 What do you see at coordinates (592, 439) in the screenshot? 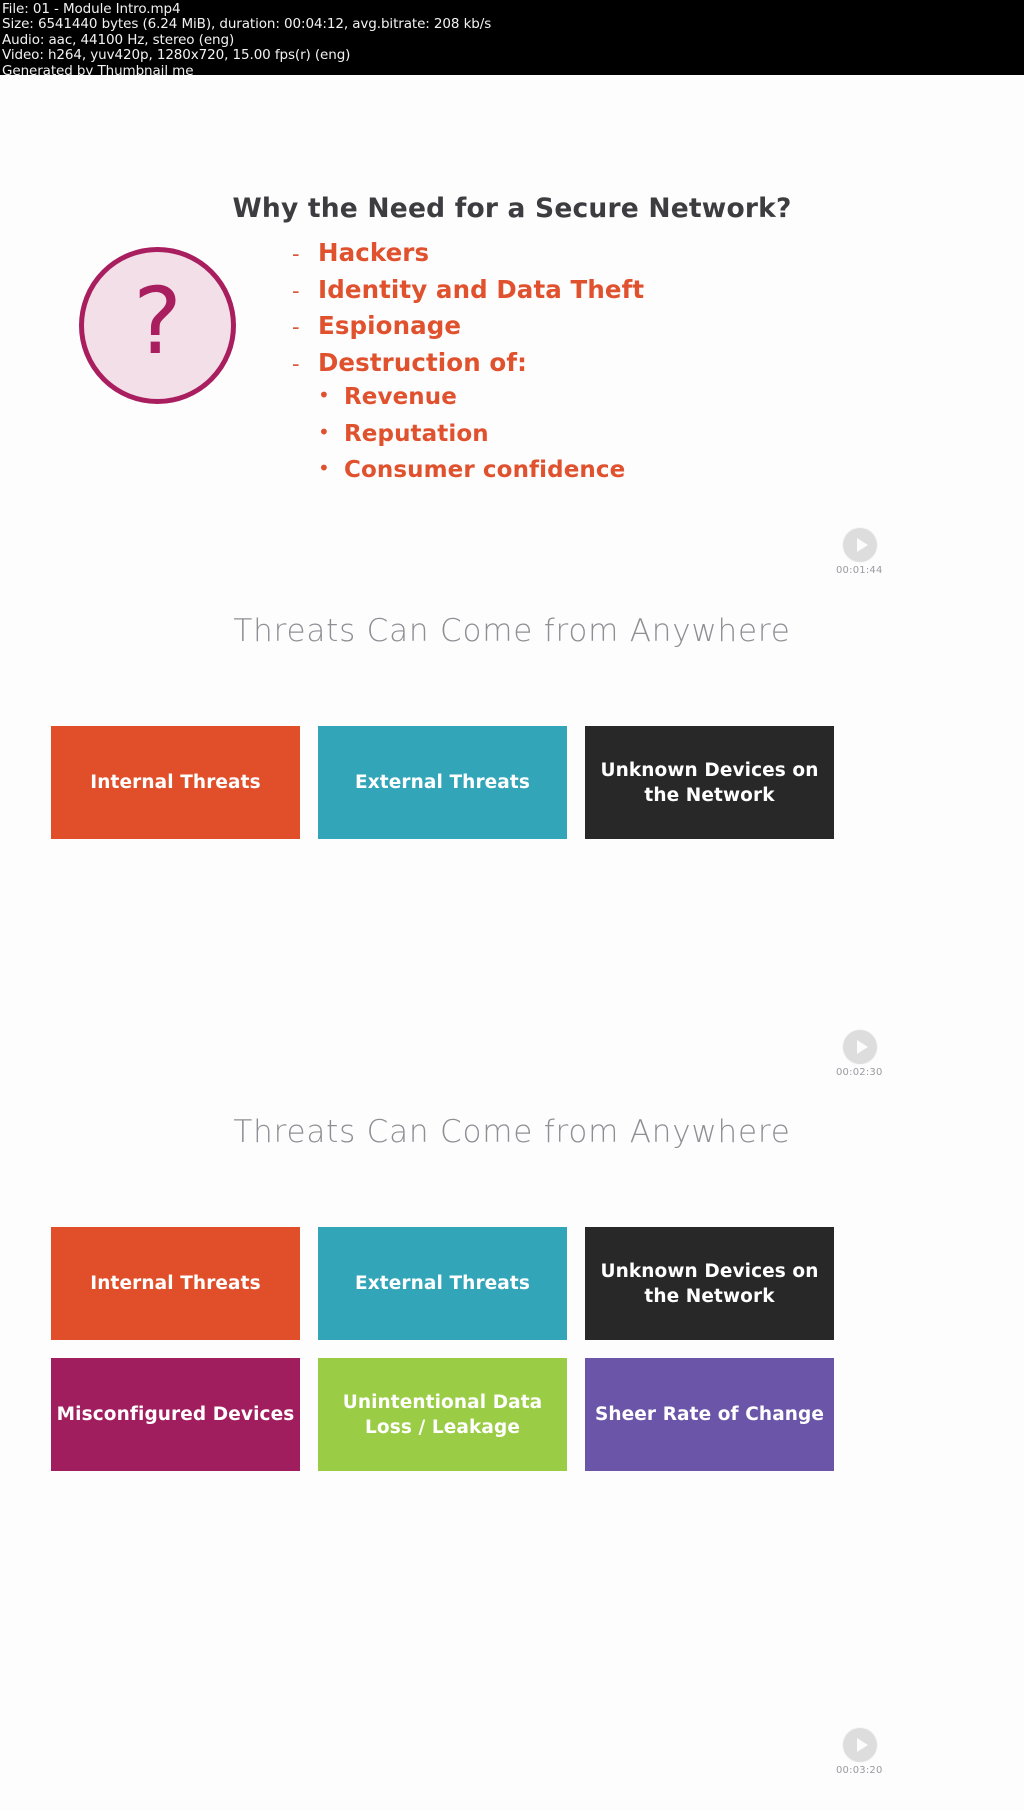
I see `bullet-item-sub: • Reputation` at bounding box center [592, 439].